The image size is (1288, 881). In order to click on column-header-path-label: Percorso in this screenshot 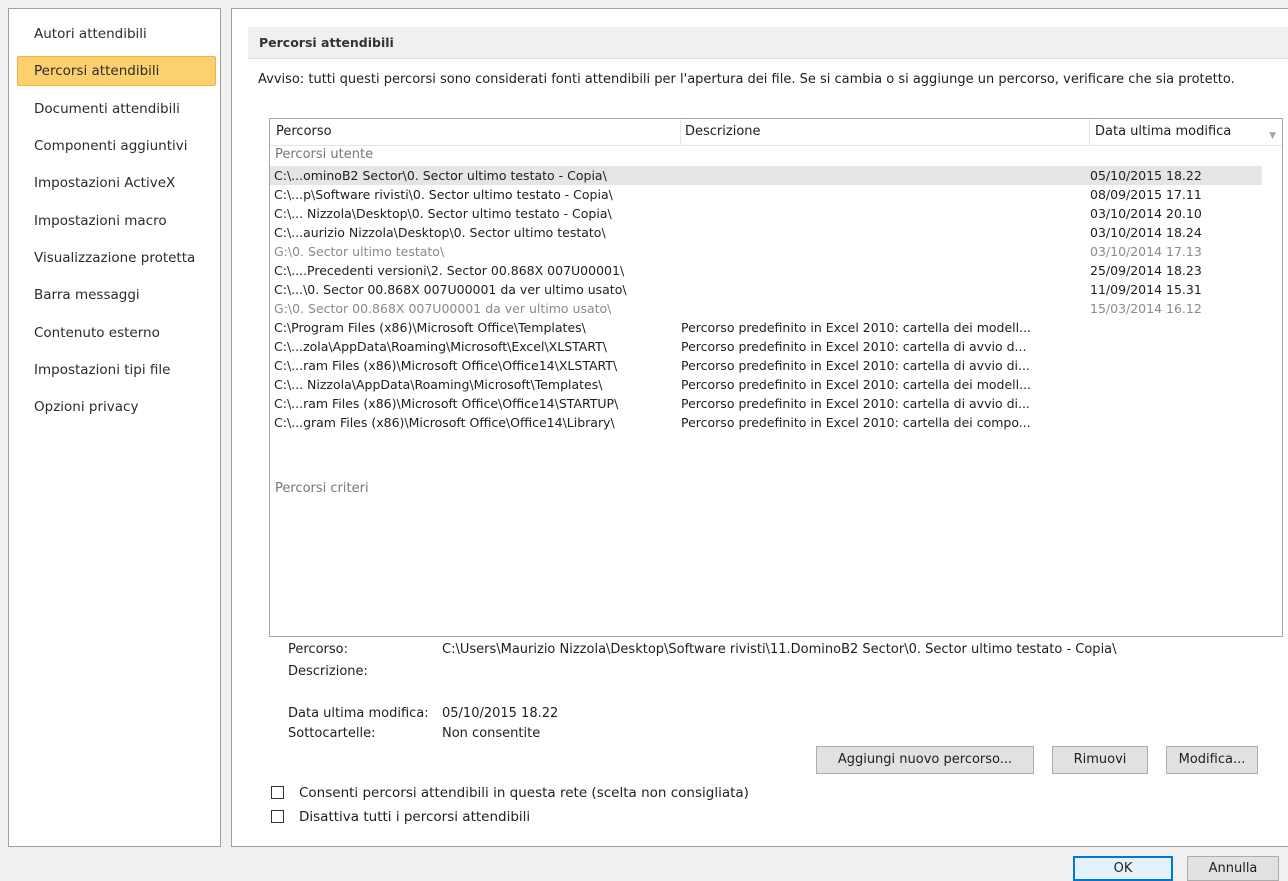, I will do `click(304, 131)`.